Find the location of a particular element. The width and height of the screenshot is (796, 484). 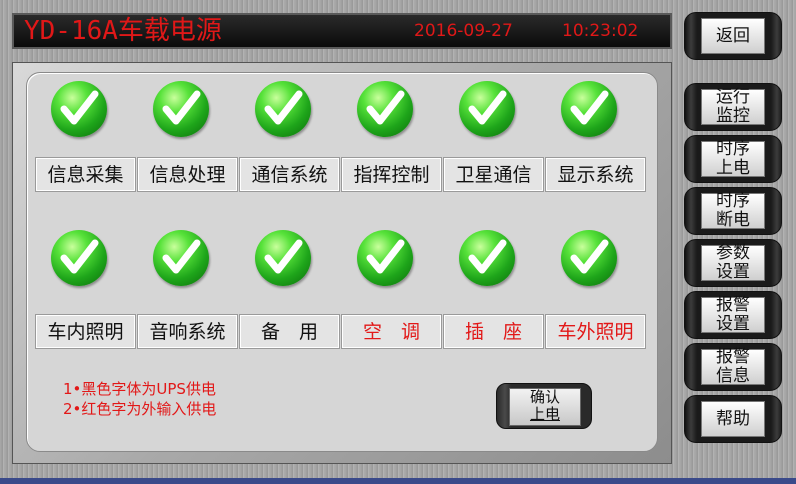

system-label-satellite: 卫星通信 is located at coordinates (493, 174).